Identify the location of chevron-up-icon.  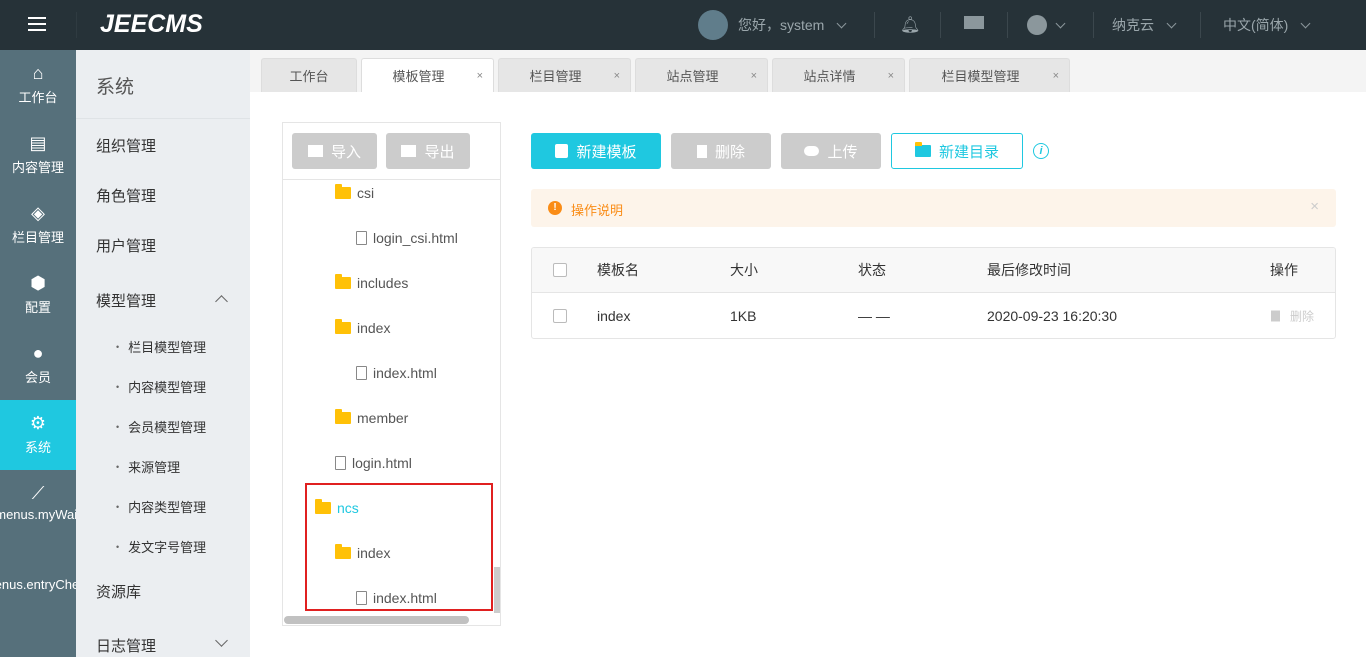
(221, 301).